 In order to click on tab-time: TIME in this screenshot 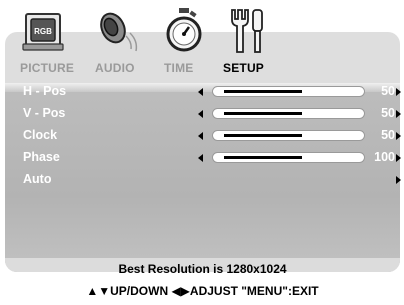, I will do `click(178, 68)`.